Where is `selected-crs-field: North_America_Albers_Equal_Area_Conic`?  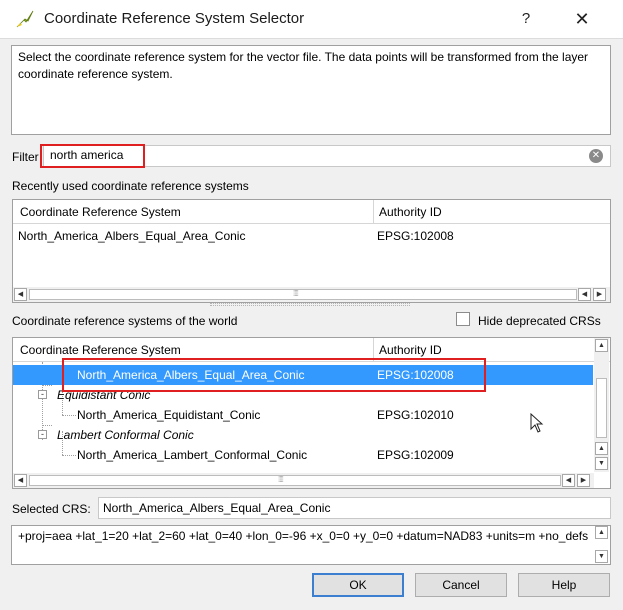 selected-crs-field: North_America_Albers_Equal_Area_Conic is located at coordinates (354, 508).